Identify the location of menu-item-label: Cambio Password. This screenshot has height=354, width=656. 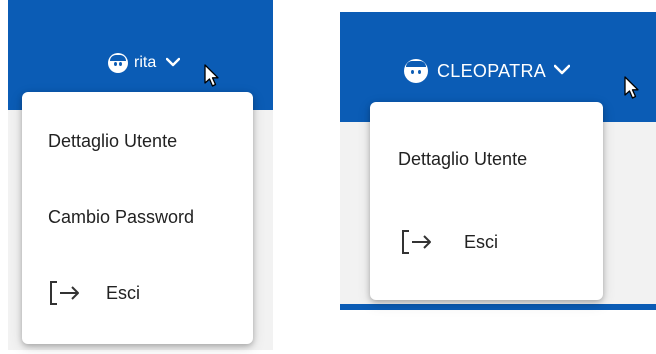
(121, 216).